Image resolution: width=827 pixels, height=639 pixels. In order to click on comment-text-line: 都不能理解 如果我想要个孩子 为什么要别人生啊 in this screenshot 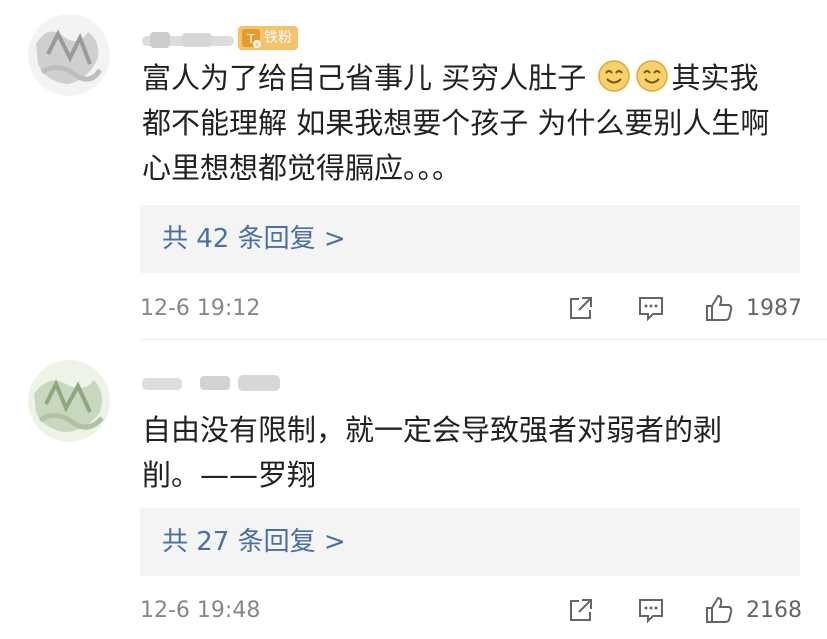, I will do `click(456, 123)`.